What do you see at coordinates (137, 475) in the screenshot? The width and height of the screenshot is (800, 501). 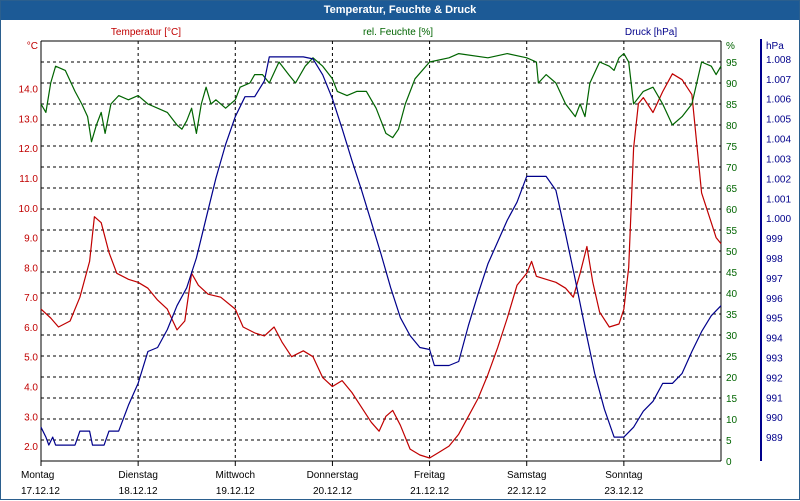 I see `x-tick-label-day: Dienstag` at bounding box center [137, 475].